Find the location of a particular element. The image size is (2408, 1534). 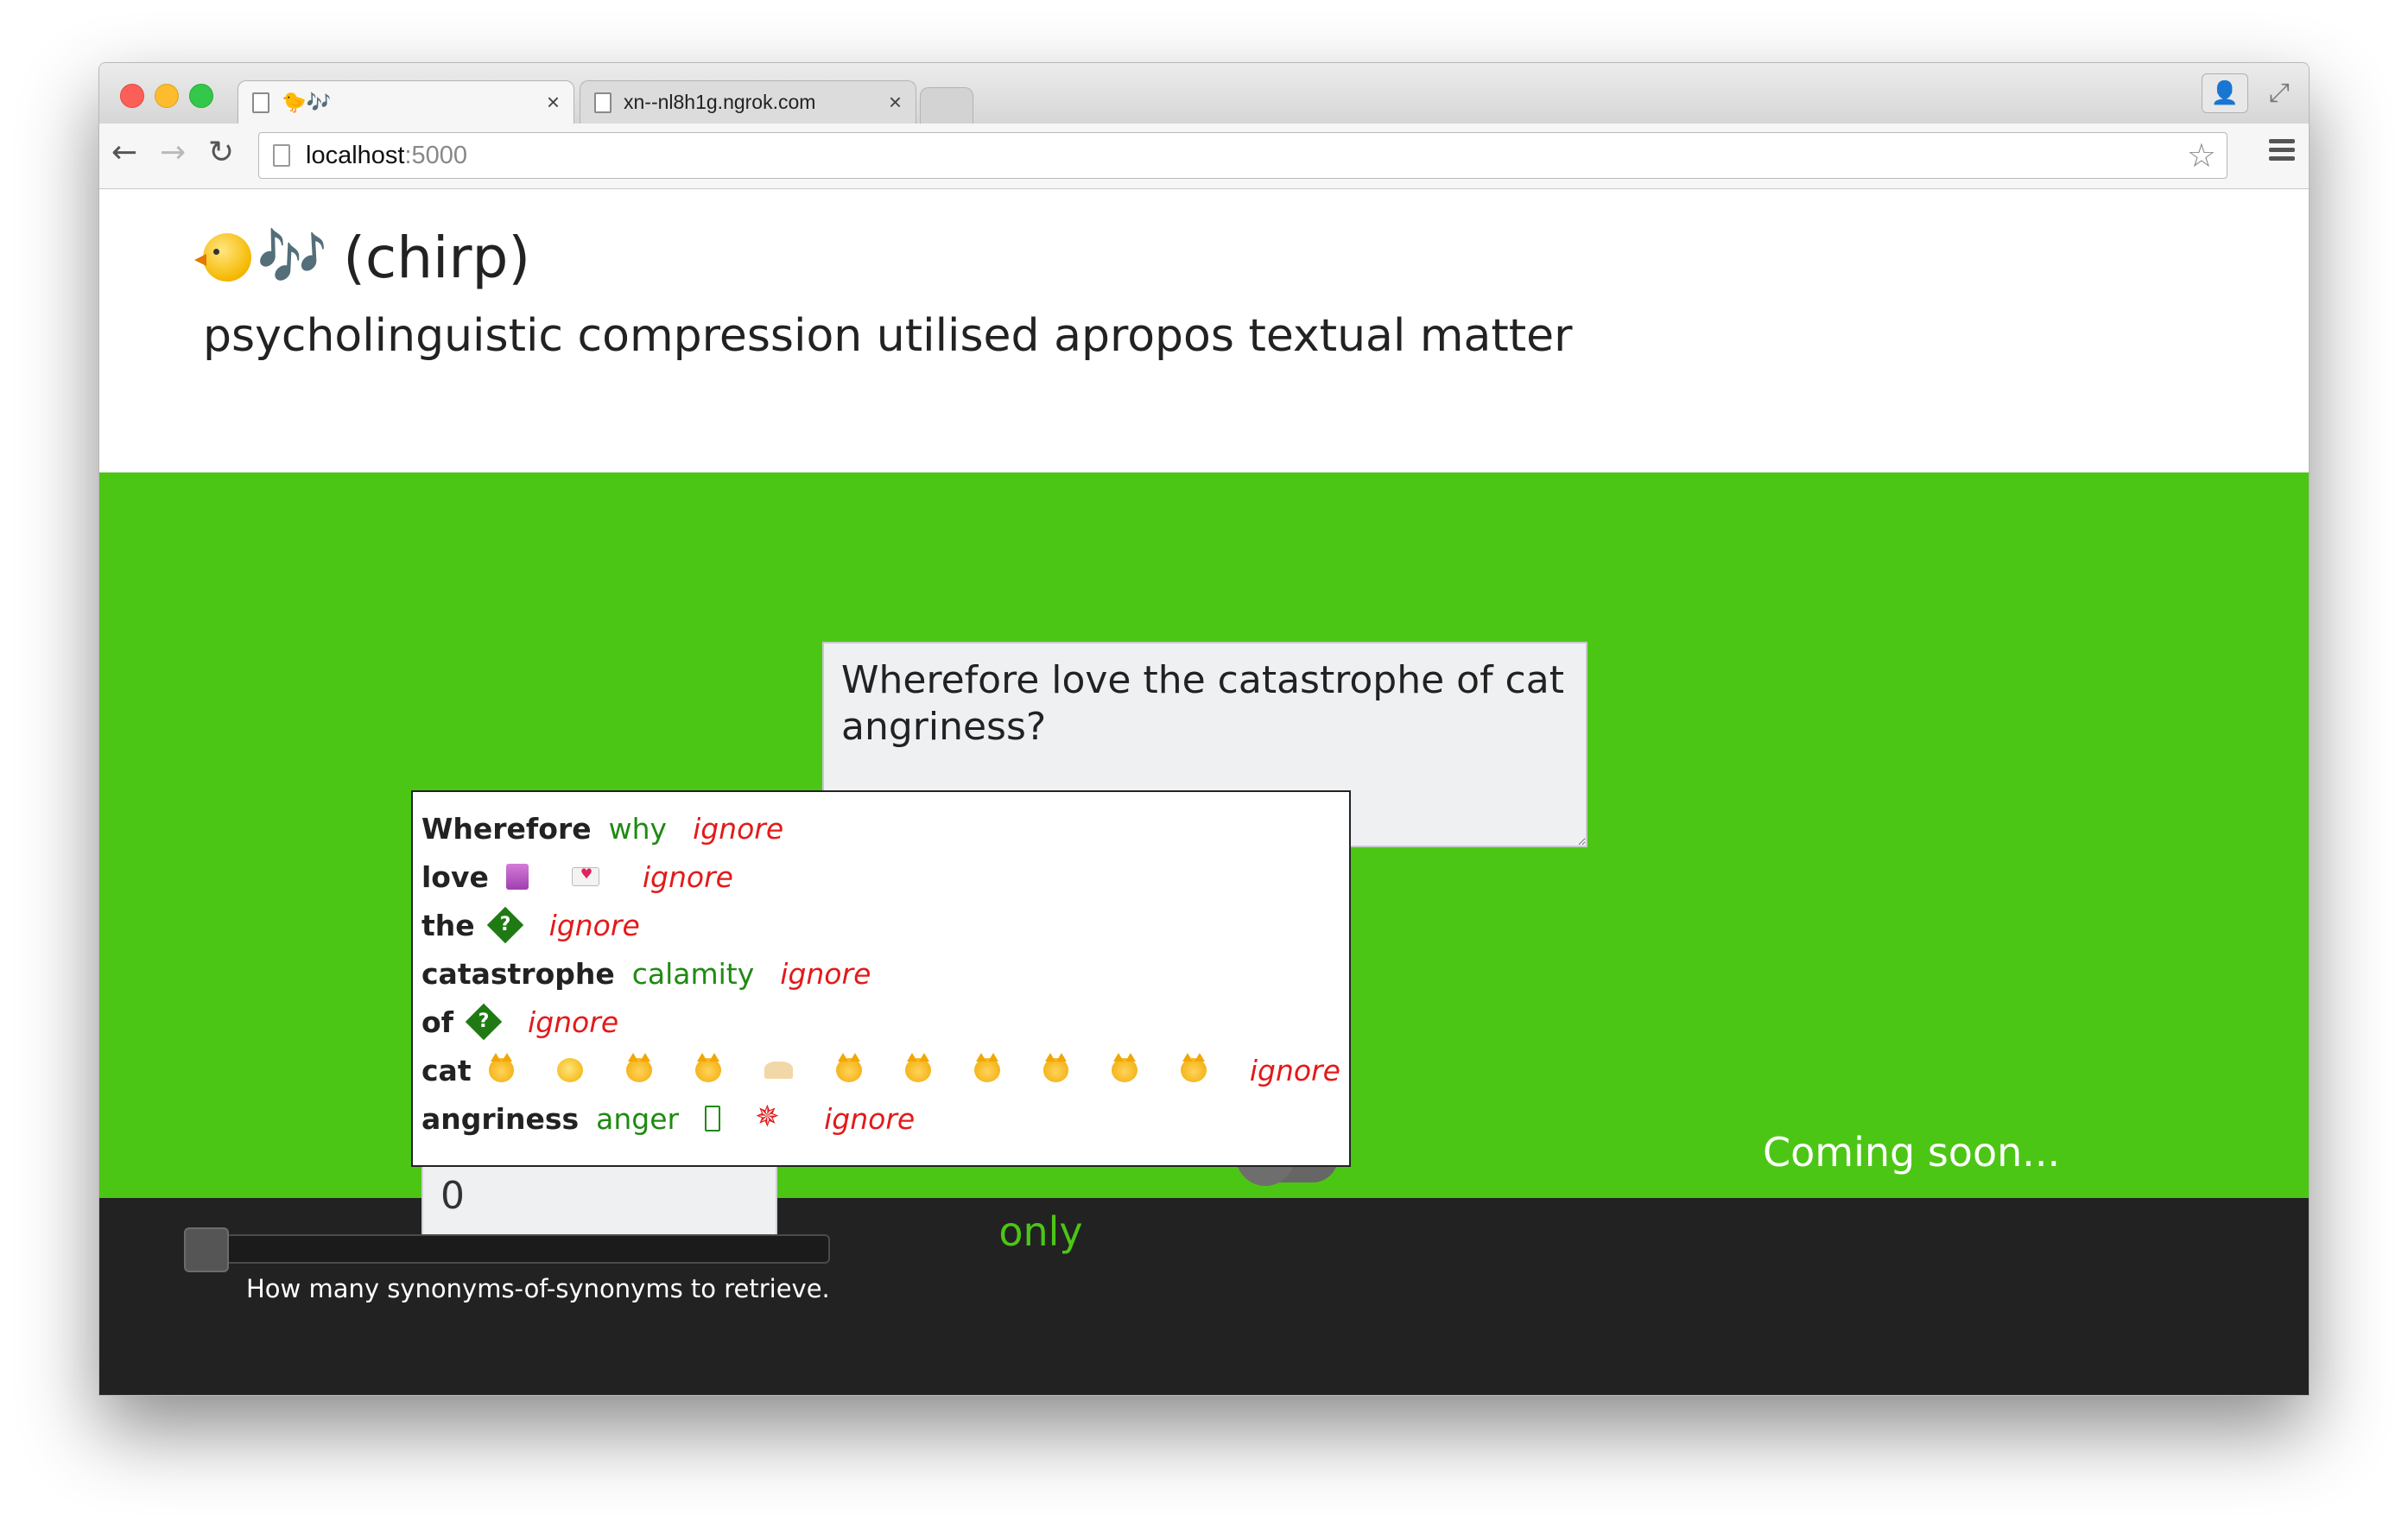

synonym-option: calamity is located at coordinates (693, 974).